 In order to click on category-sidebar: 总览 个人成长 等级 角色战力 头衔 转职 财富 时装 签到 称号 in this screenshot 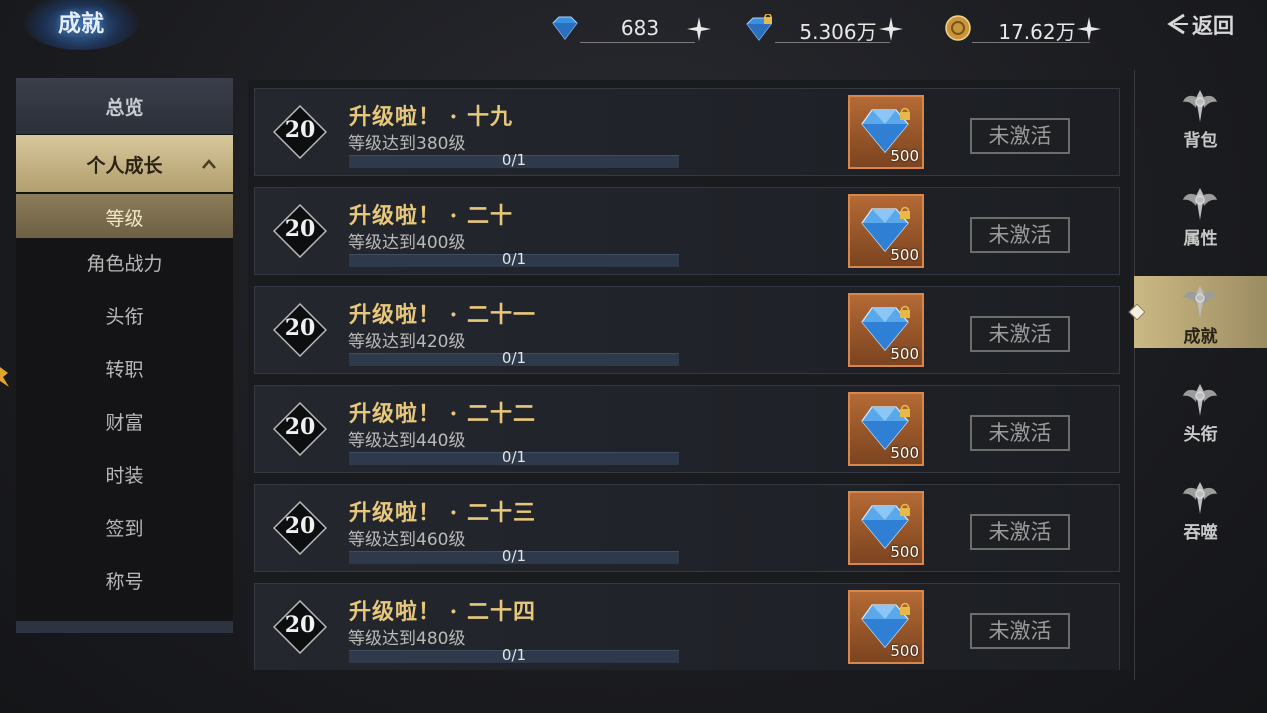, I will do `click(124, 355)`.